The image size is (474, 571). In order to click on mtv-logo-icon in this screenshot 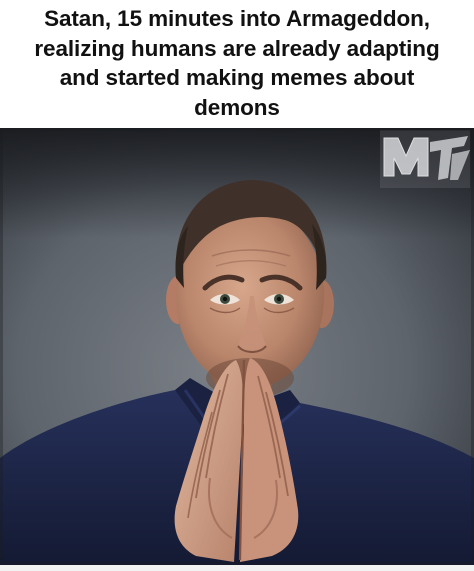, I will do `click(425, 159)`.